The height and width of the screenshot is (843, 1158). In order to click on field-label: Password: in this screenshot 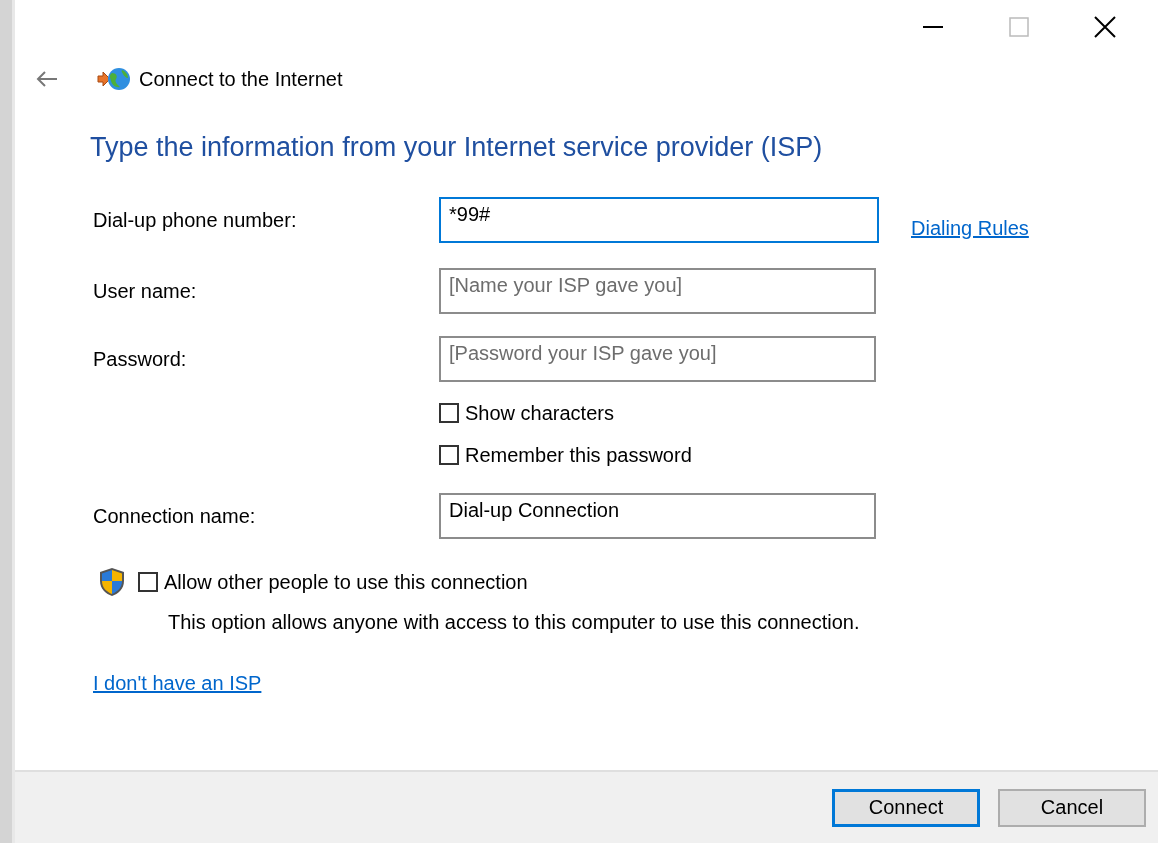, I will do `click(140, 359)`.